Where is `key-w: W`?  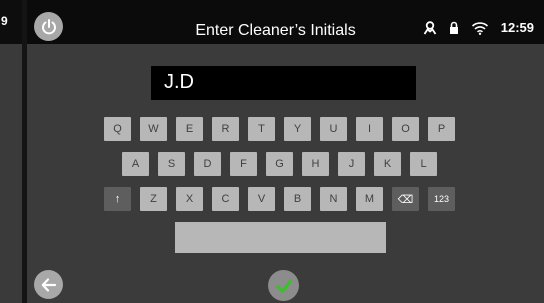
key-w: W is located at coordinates (153, 129).